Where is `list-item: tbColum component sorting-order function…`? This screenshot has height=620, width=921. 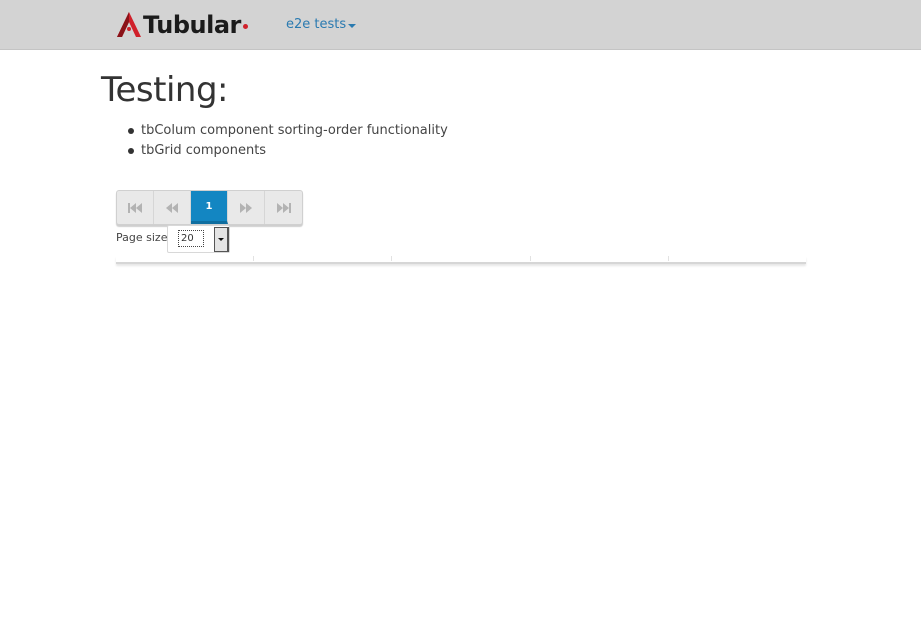 list-item: tbColum component sorting-order function… is located at coordinates (288, 131).